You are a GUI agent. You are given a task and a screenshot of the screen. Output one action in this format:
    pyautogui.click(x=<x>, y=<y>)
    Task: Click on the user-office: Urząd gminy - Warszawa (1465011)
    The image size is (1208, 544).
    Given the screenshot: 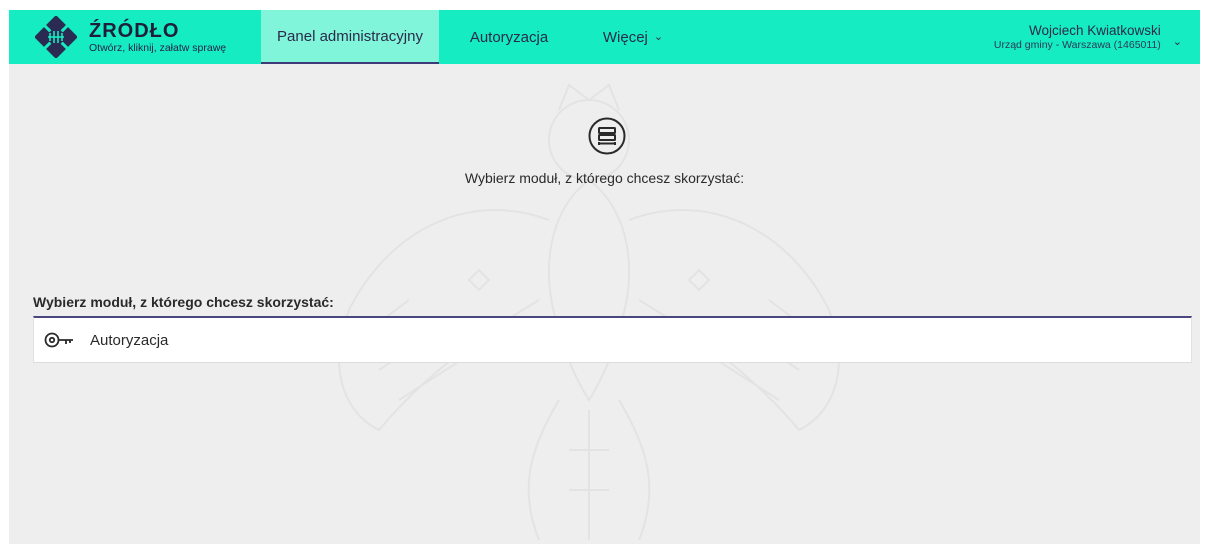 What is the action you would take?
    pyautogui.click(x=1077, y=44)
    